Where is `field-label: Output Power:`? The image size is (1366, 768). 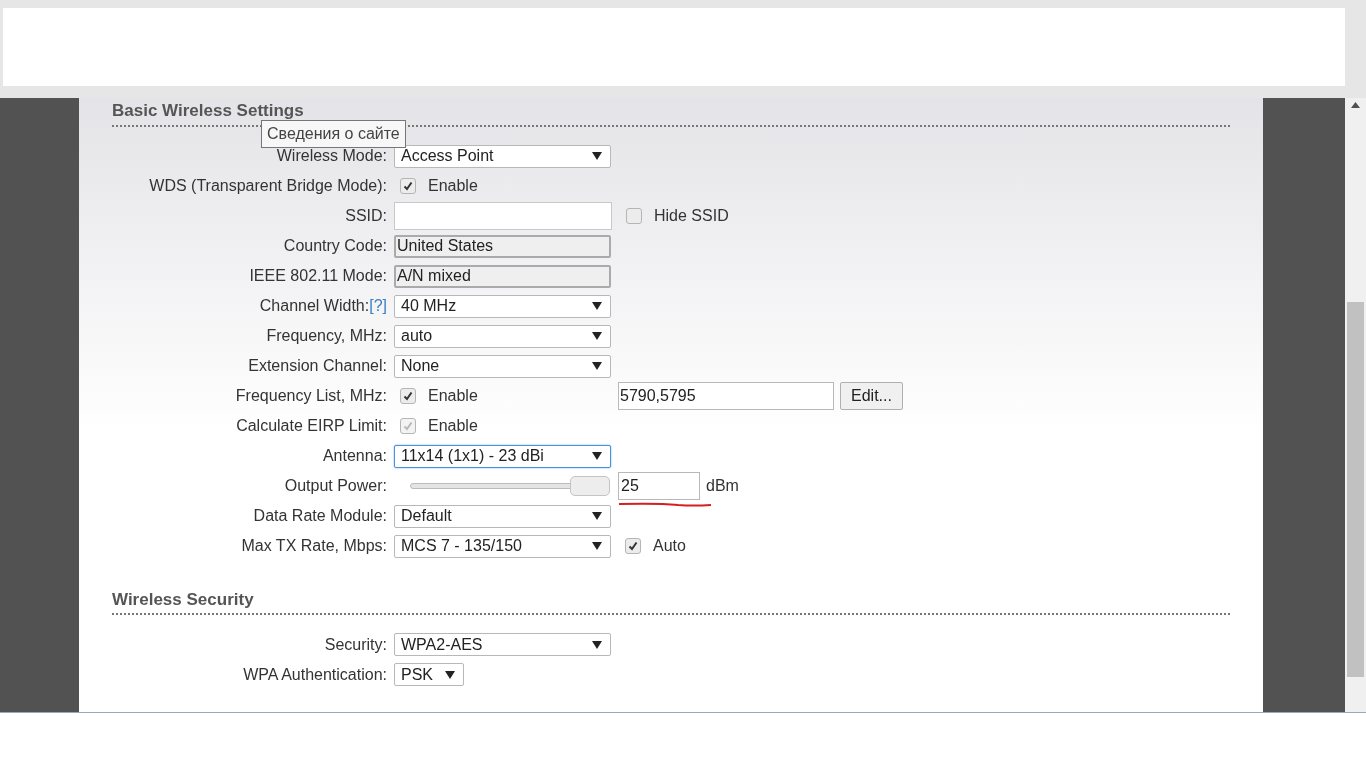 field-label: Output Power: is located at coordinates (335, 486).